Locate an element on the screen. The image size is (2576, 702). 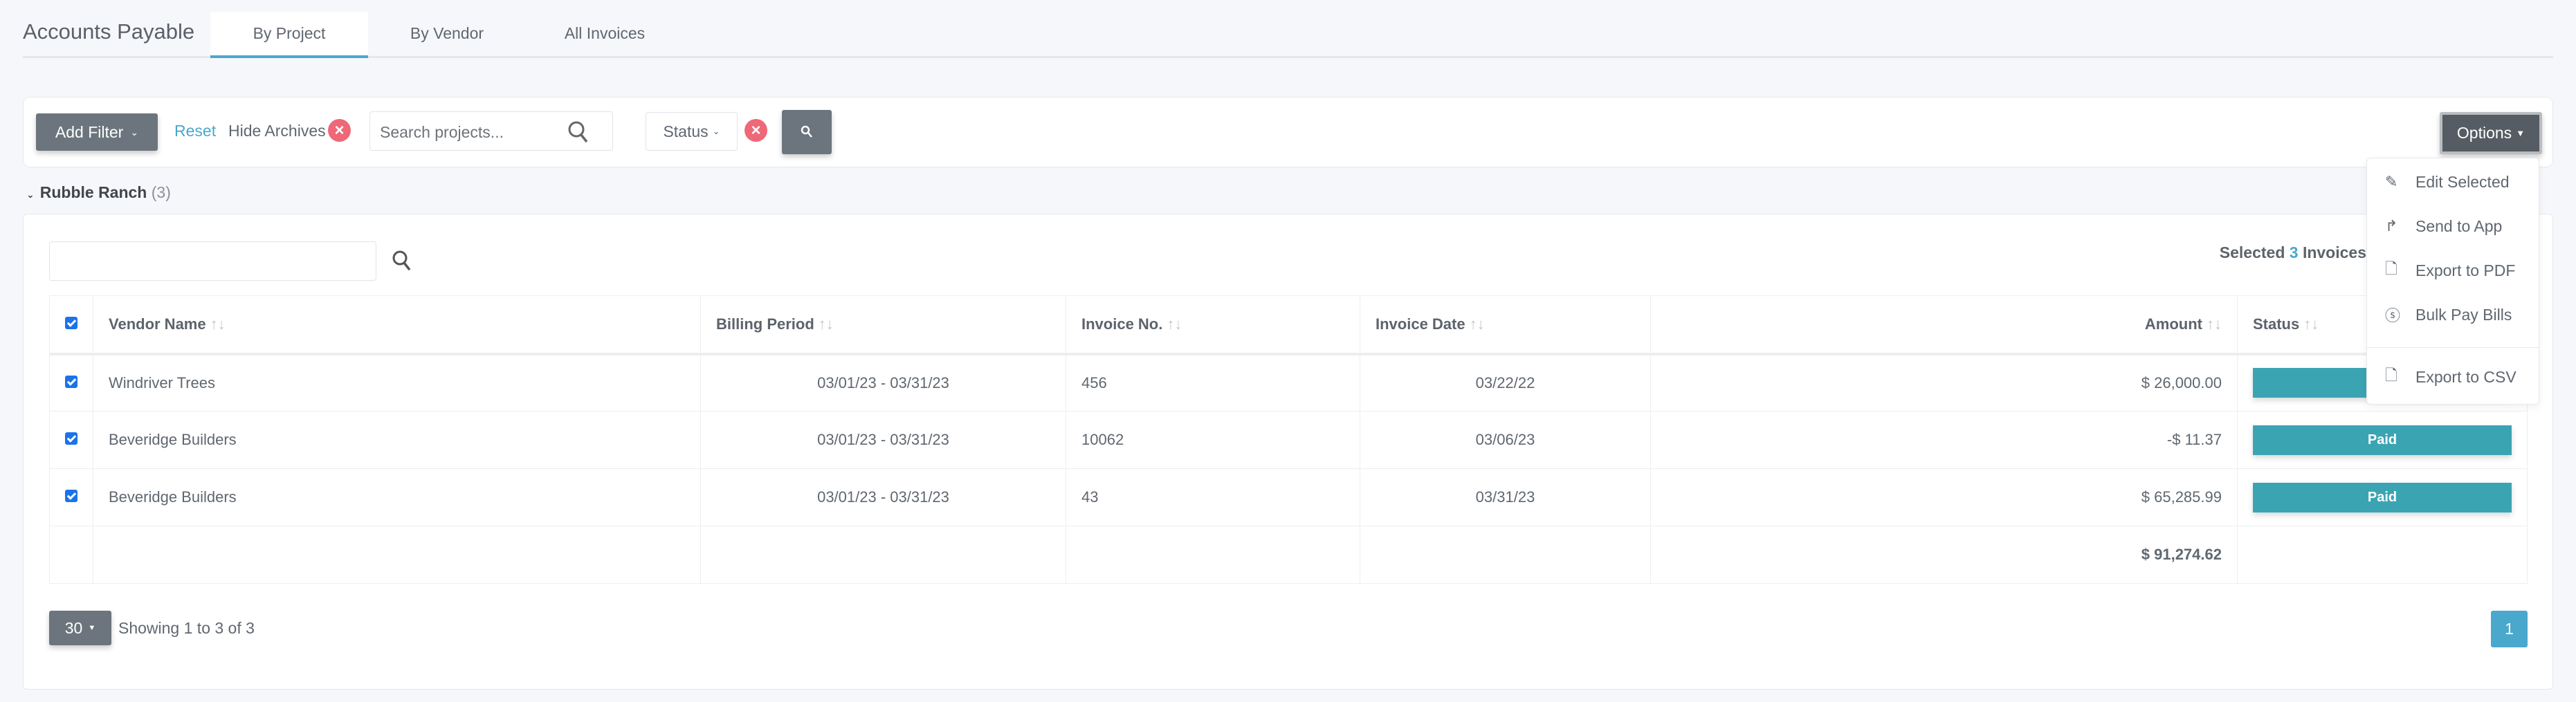
selection-prefix: Selected is located at coordinates (2252, 252).